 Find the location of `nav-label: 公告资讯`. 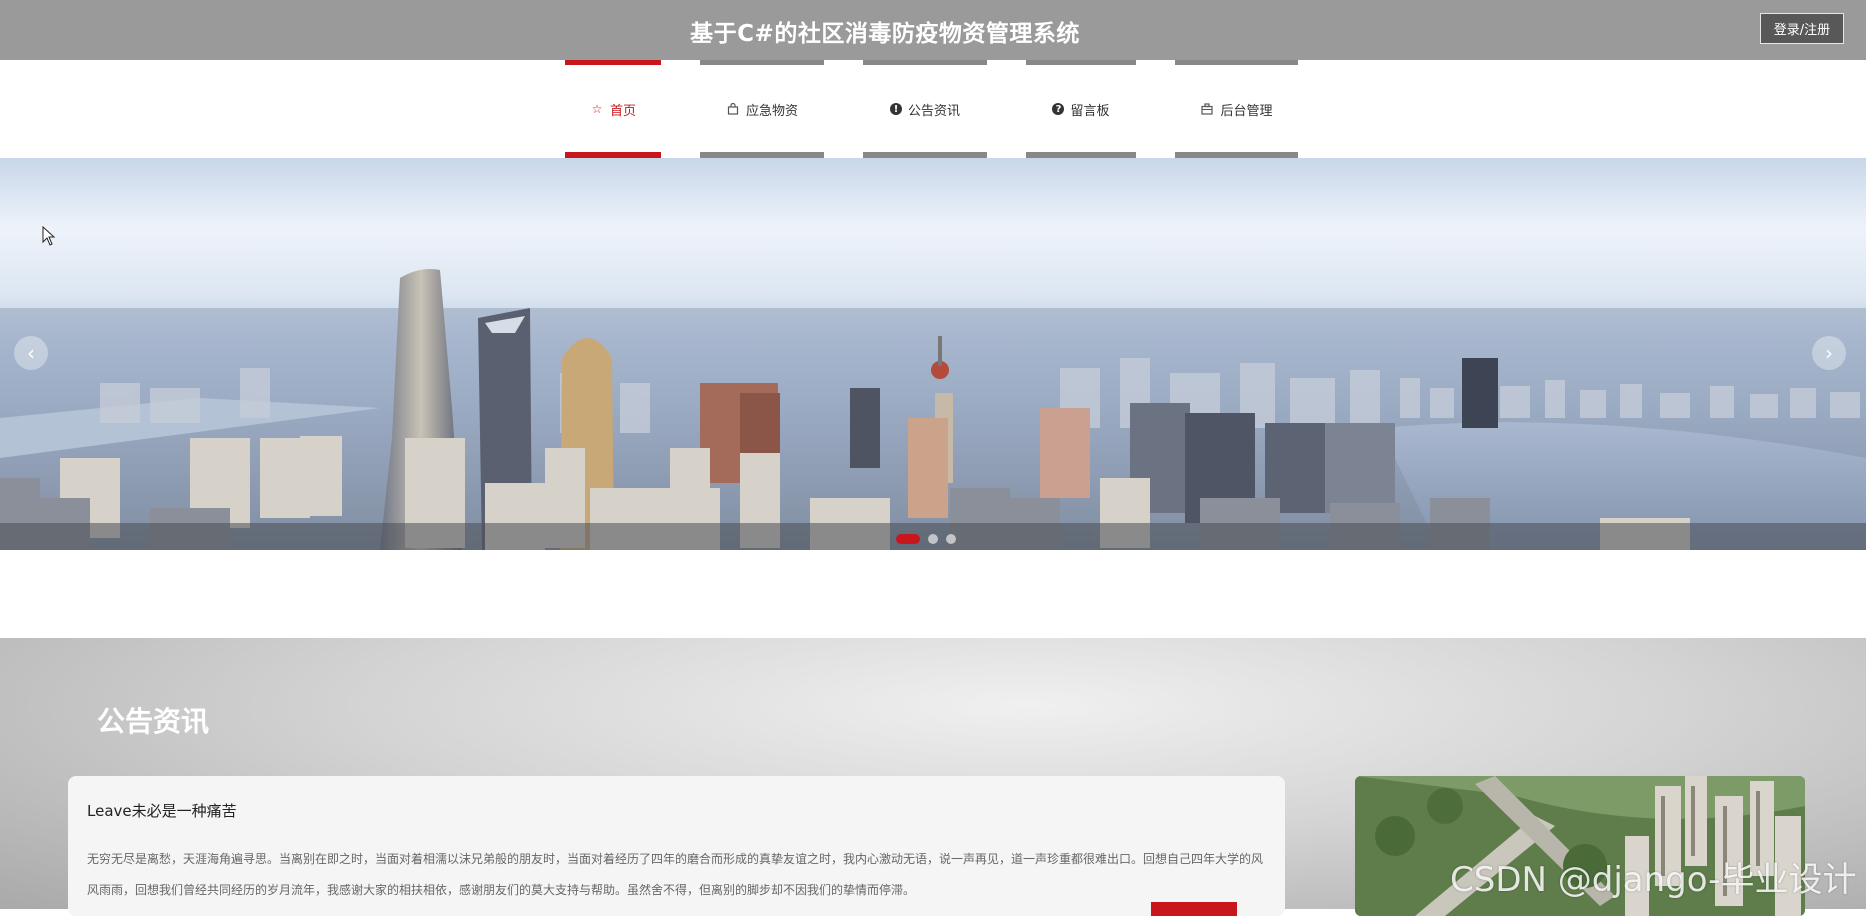

nav-label: 公告资讯 is located at coordinates (933, 111).